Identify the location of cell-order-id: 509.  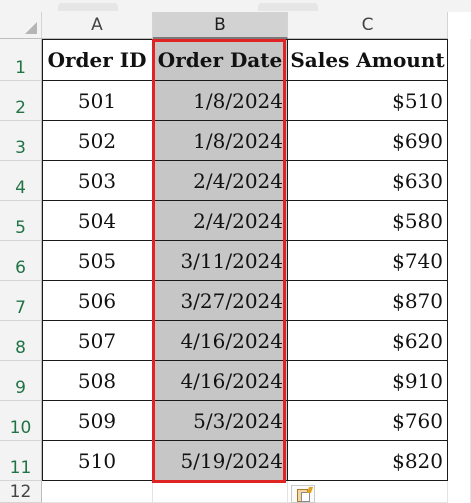
(97, 421).